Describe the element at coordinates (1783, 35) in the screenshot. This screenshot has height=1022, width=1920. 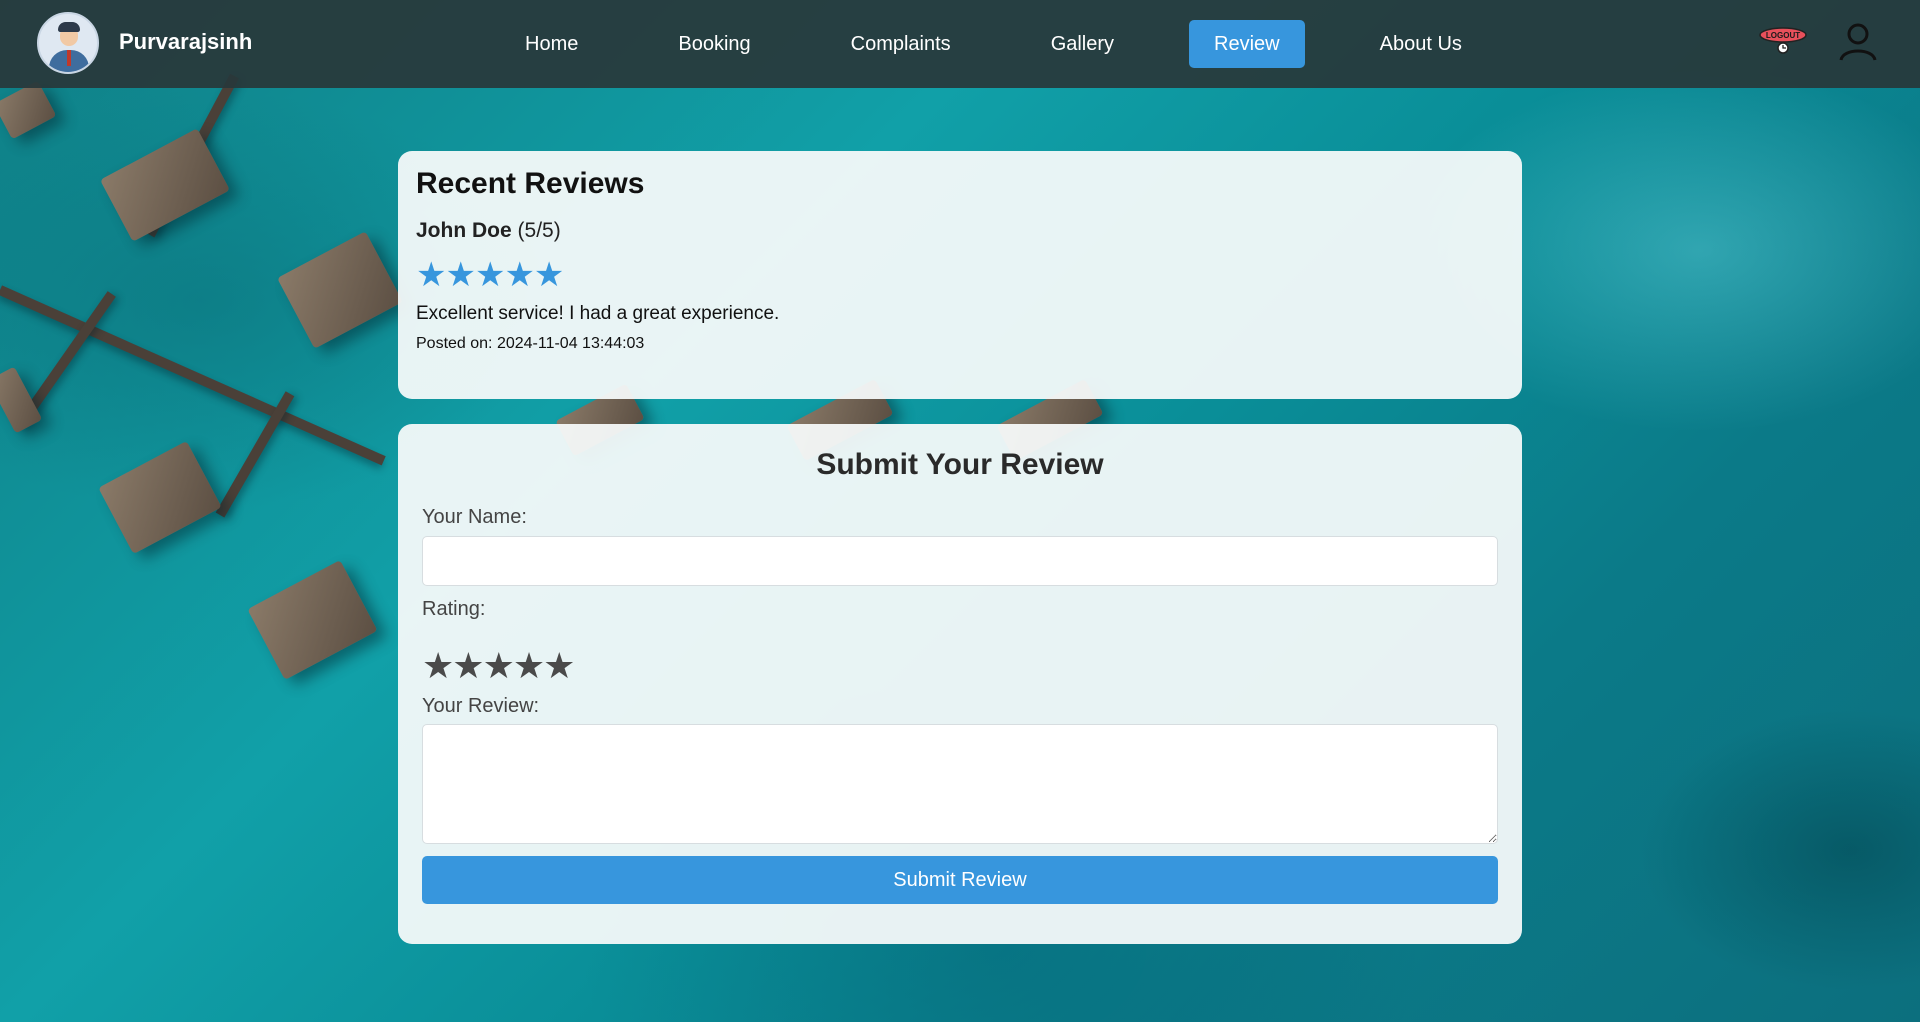
I see `logout-icon-text: LOGOUT` at that location.